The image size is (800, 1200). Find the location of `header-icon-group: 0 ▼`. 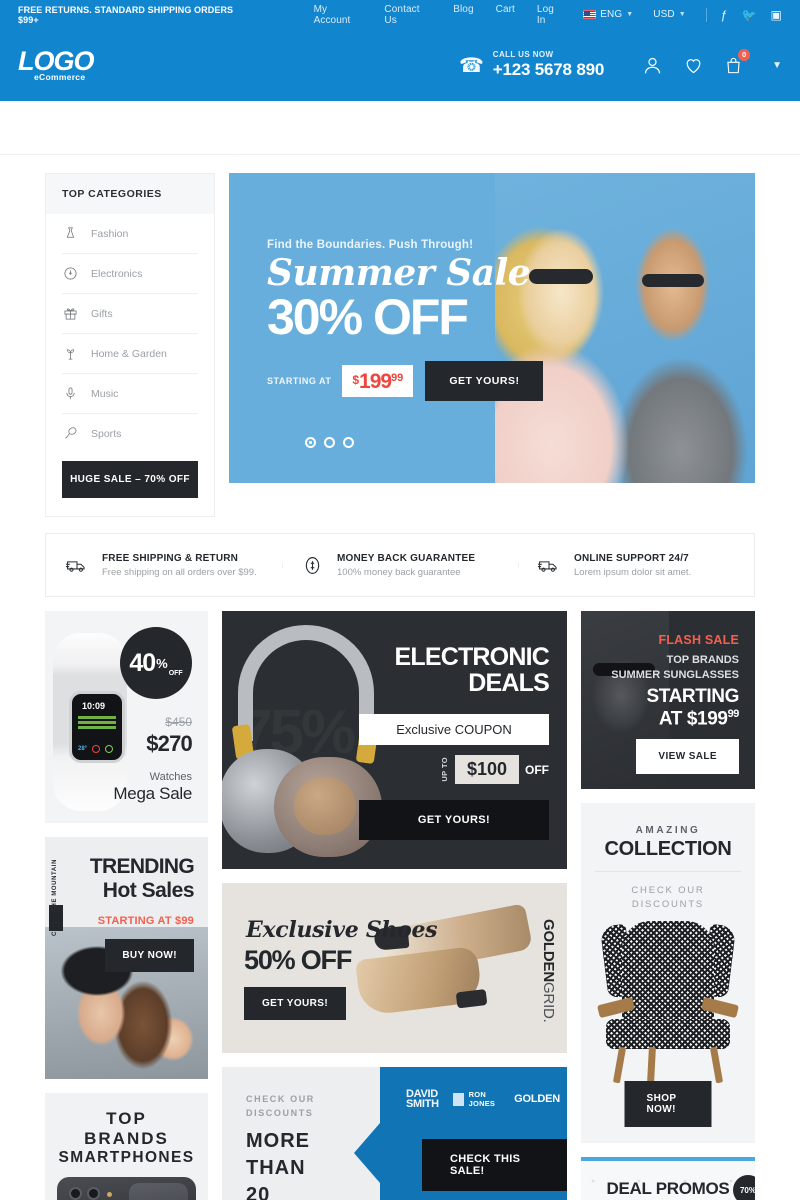

header-icon-group: 0 ▼ is located at coordinates (712, 62).